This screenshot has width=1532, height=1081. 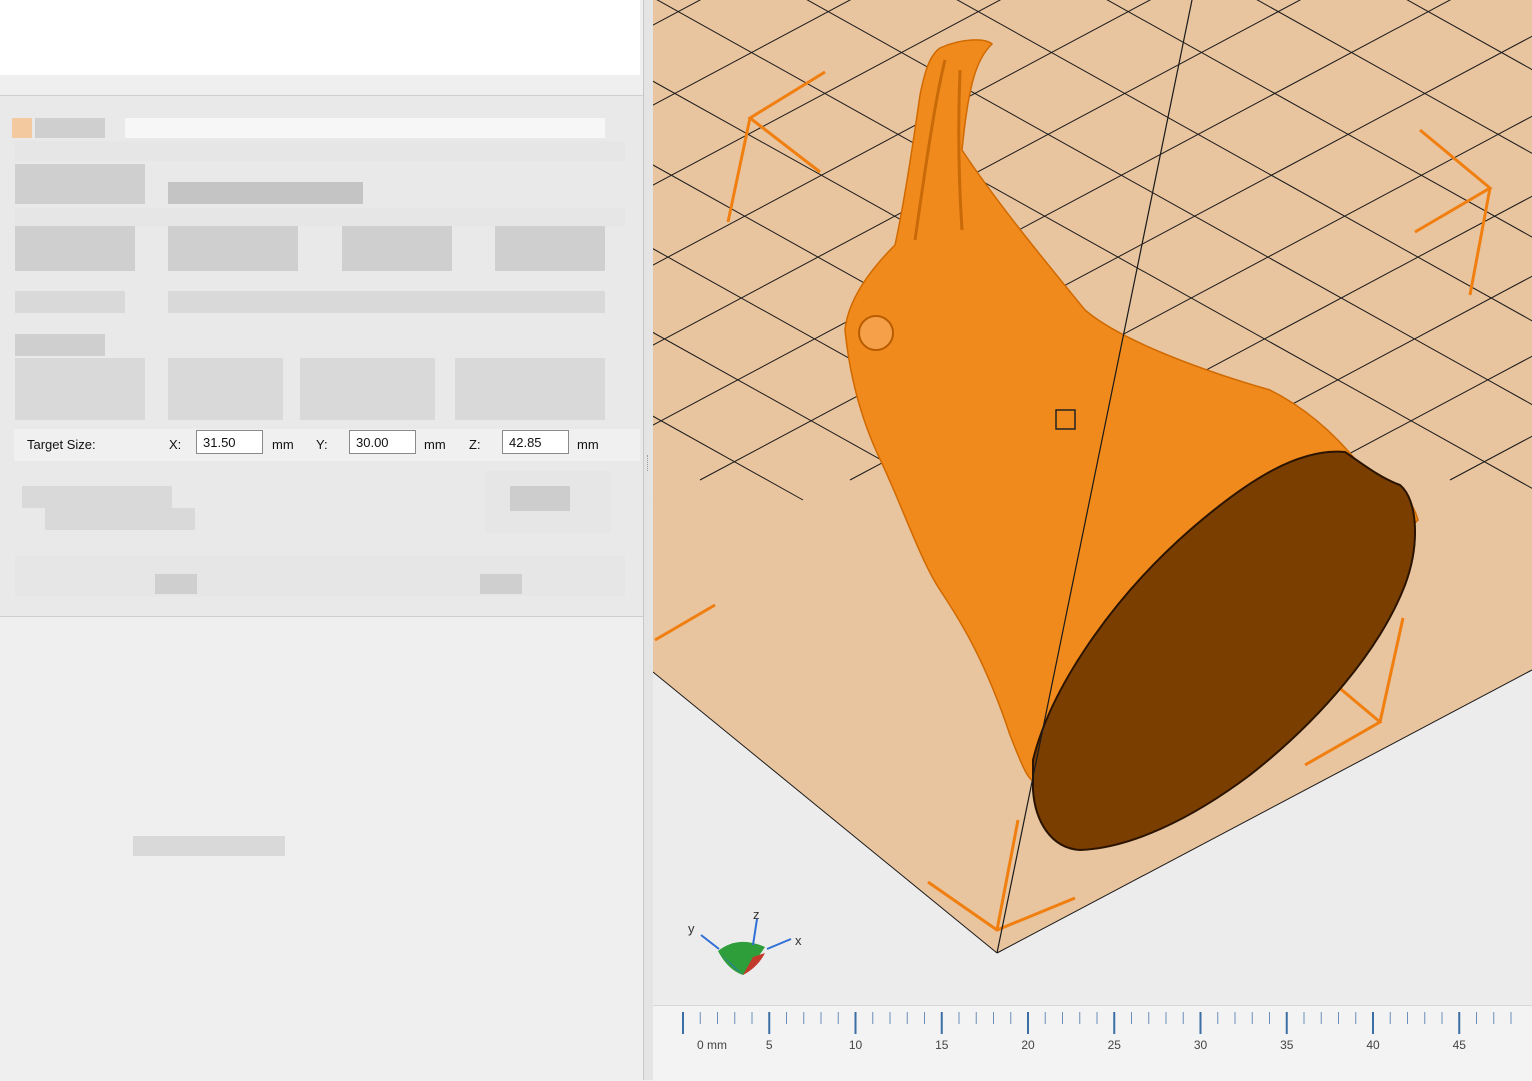 What do you see at coordinates (535, 442) in the screenshot?
I see `target-size-z-input` at bounding box center [535, 442].